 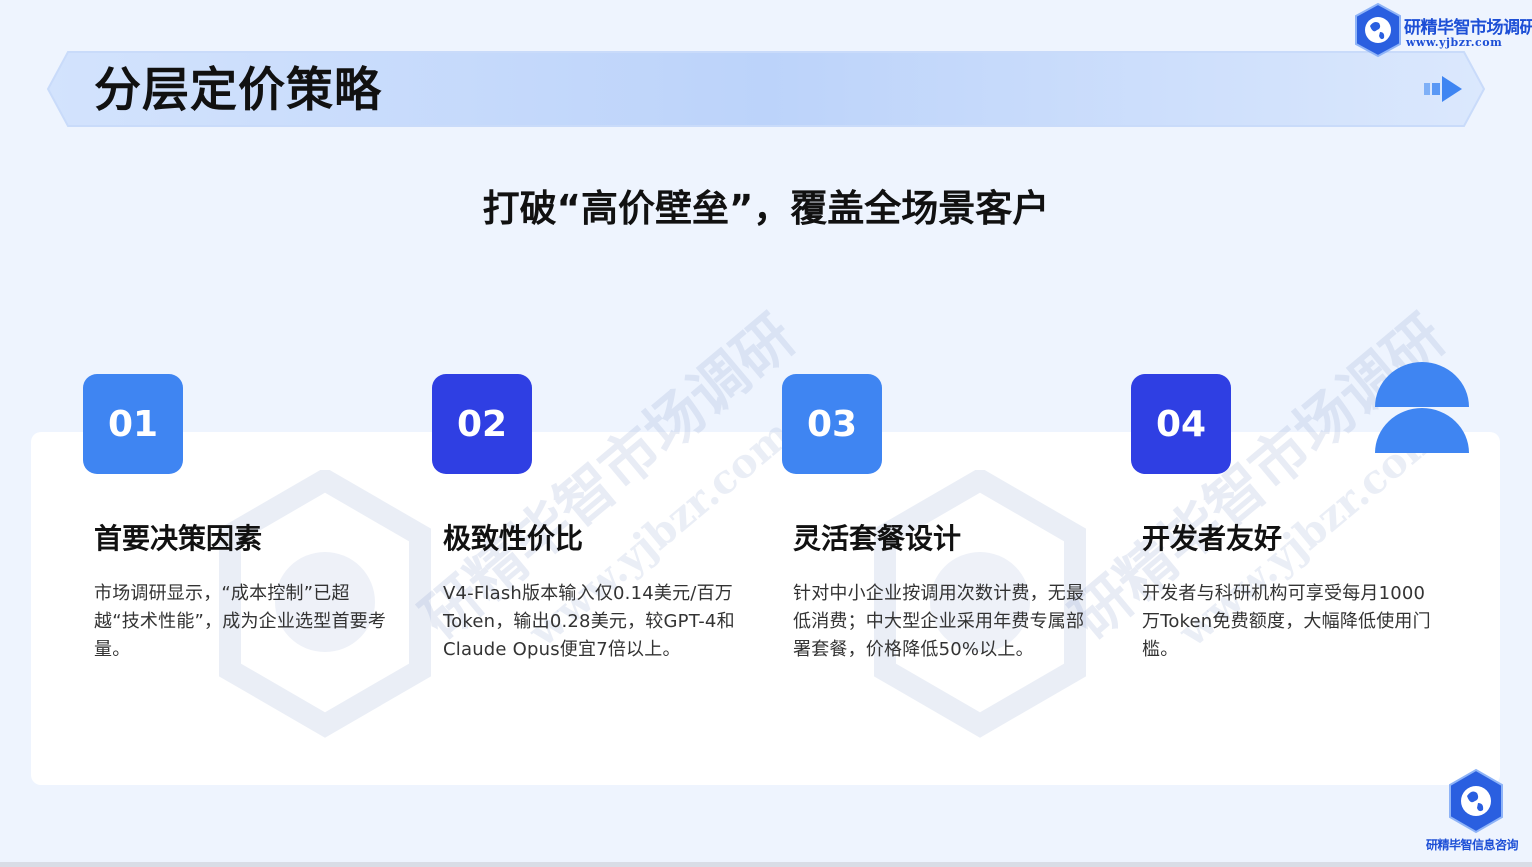 I want to click on item-title: 极致性价比, so click(x=513, y=538).